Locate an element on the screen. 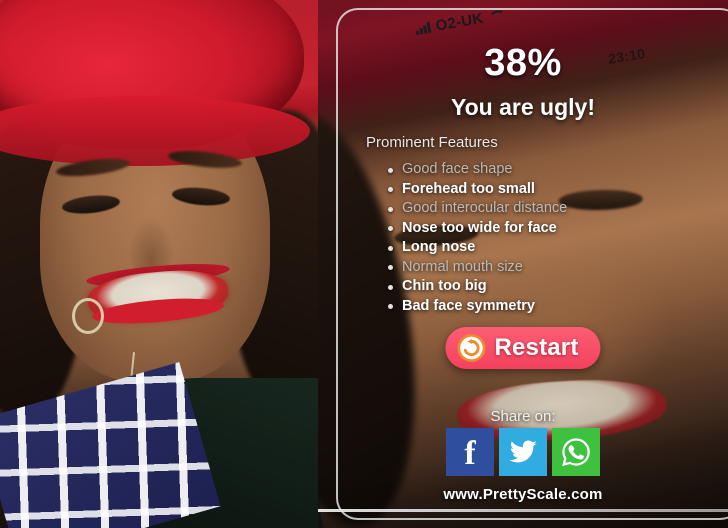  feature-item: Long nose is located at coordinates (477, 248).